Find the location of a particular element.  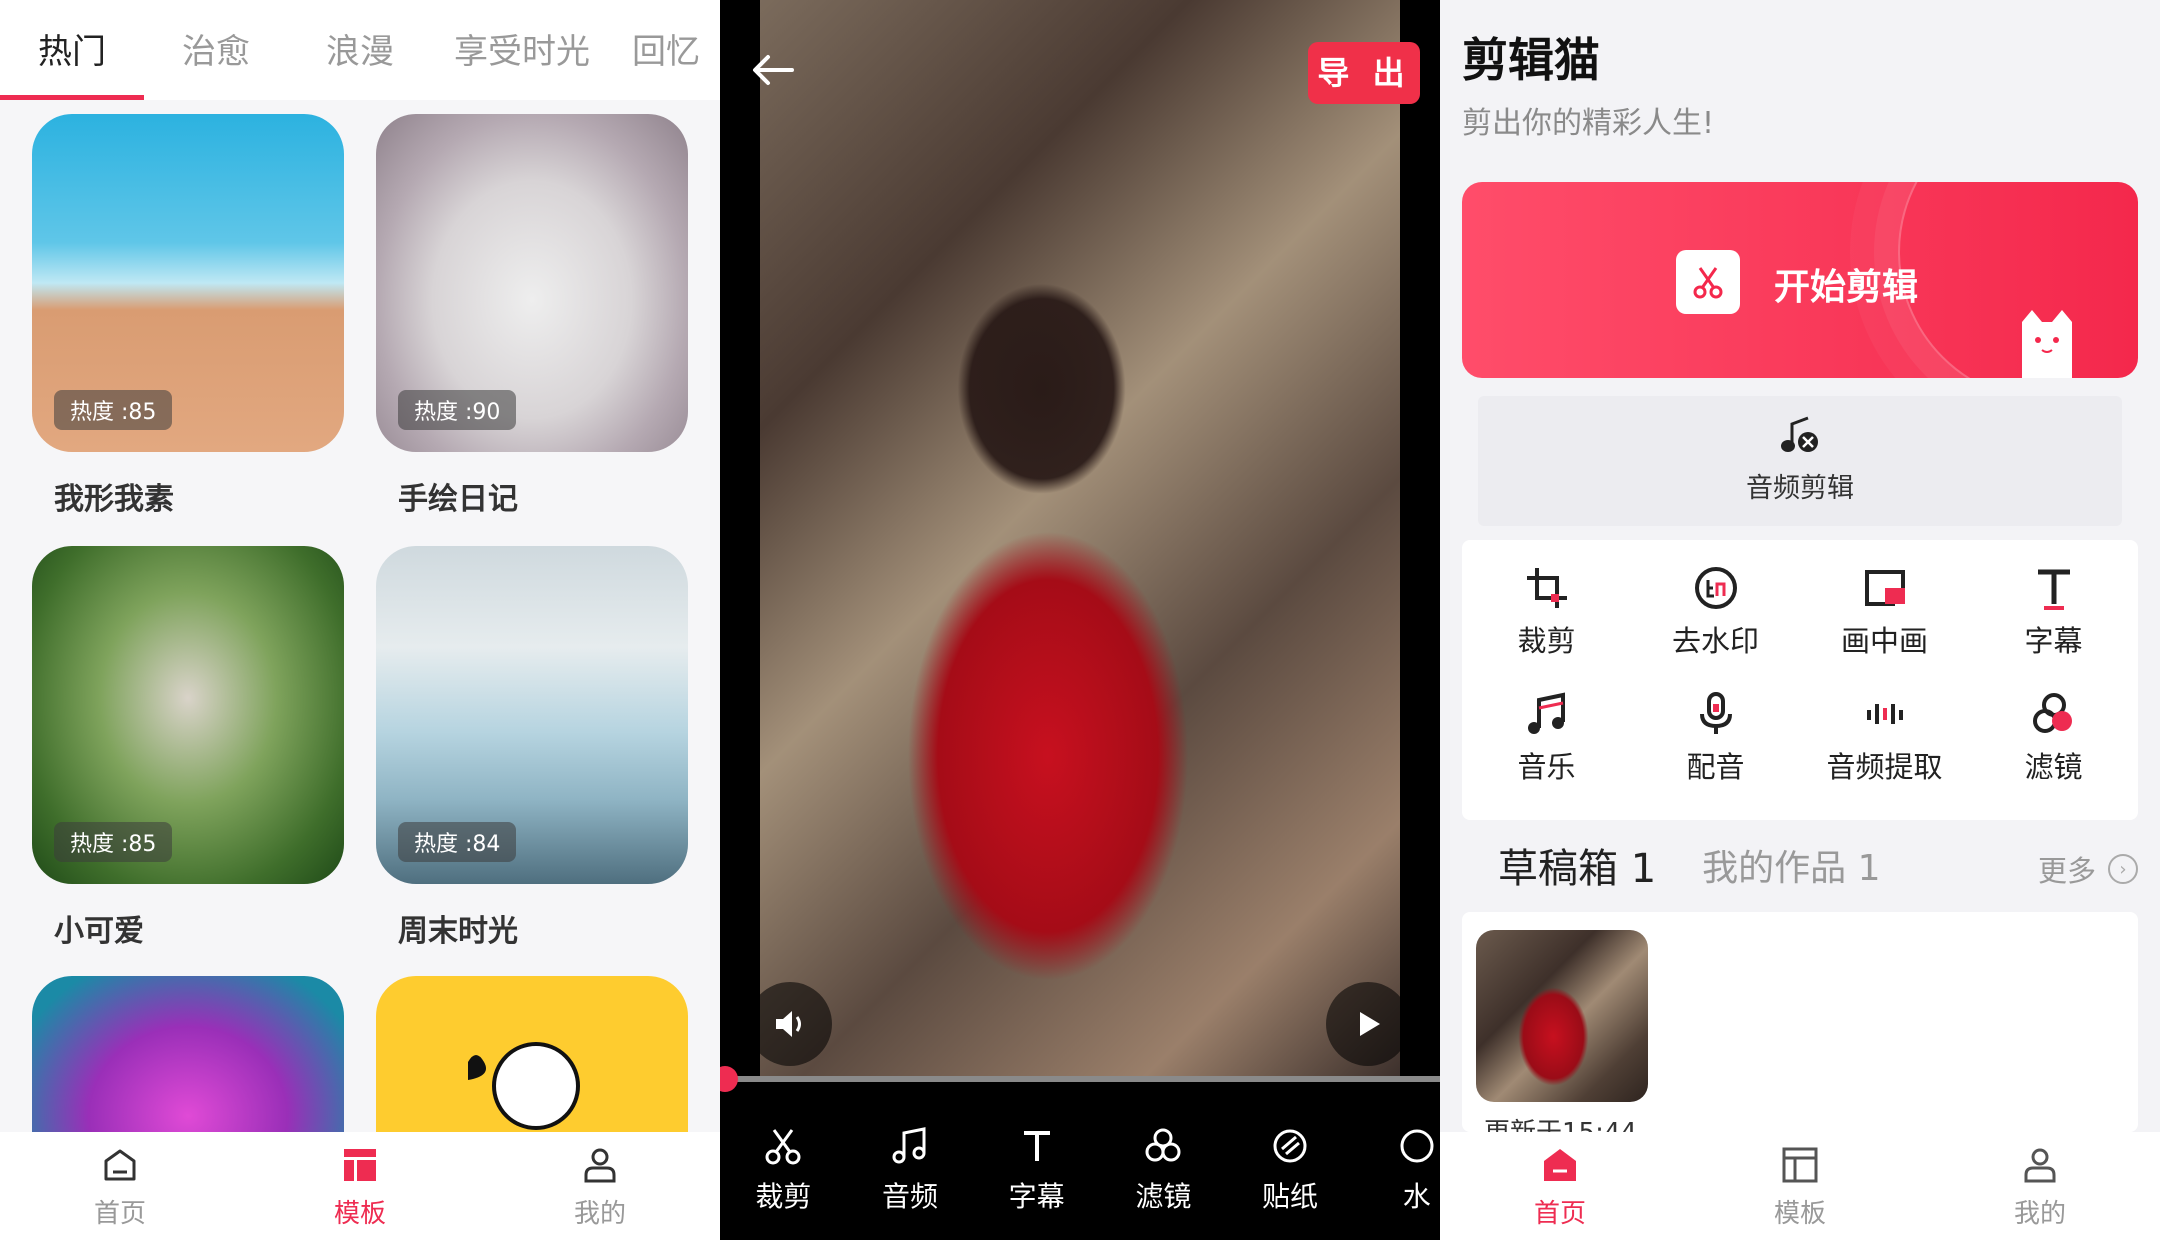

audio-scissors-icon is located at coordinates (1799, 434).